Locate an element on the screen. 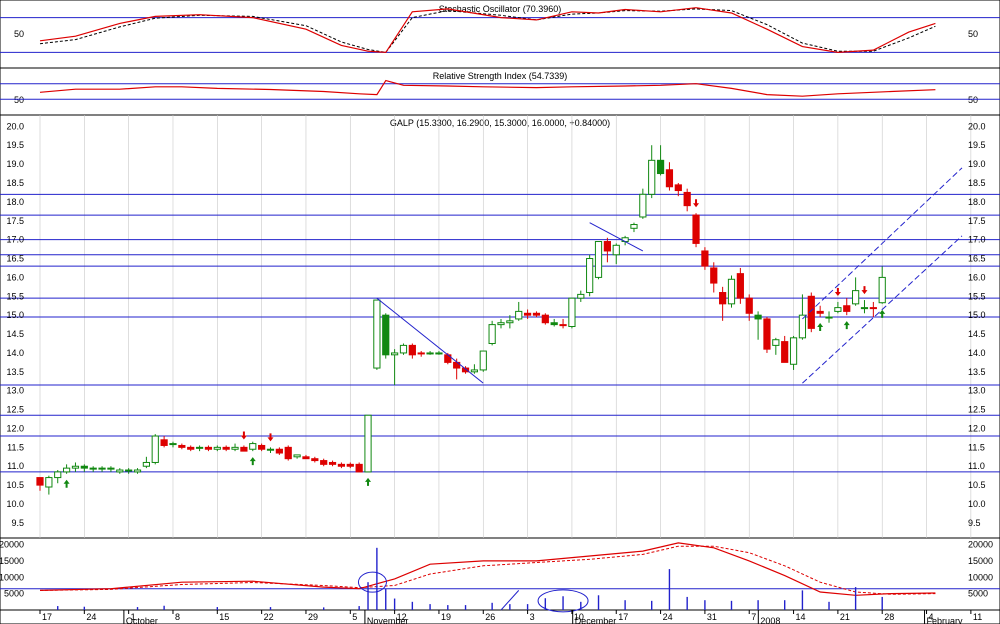 The image size is (1000, 624). day-tick-label: 15 is located at coordinates (224, 617).